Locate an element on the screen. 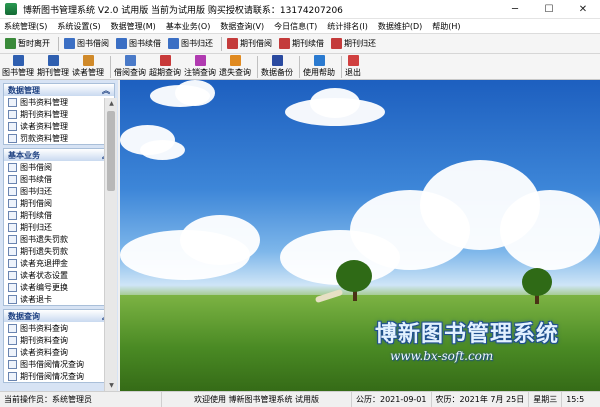  section-header: 数据查询 ︽ is located at coordinates (59, 316).